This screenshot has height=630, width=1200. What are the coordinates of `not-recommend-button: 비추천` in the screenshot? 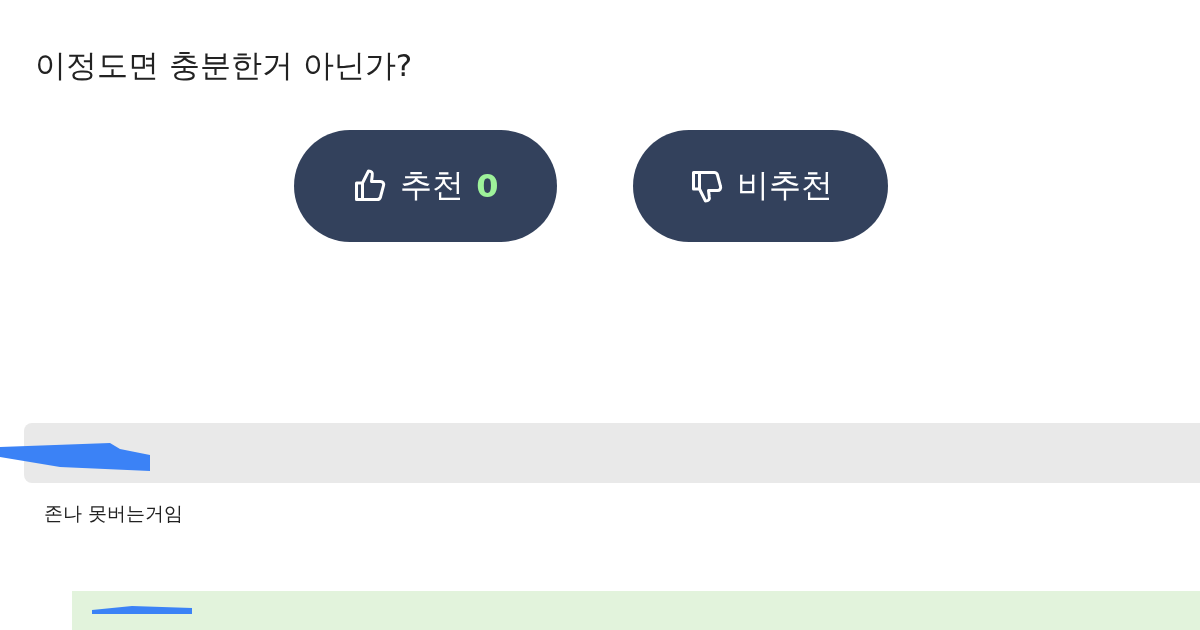 It's located at (760, 186).